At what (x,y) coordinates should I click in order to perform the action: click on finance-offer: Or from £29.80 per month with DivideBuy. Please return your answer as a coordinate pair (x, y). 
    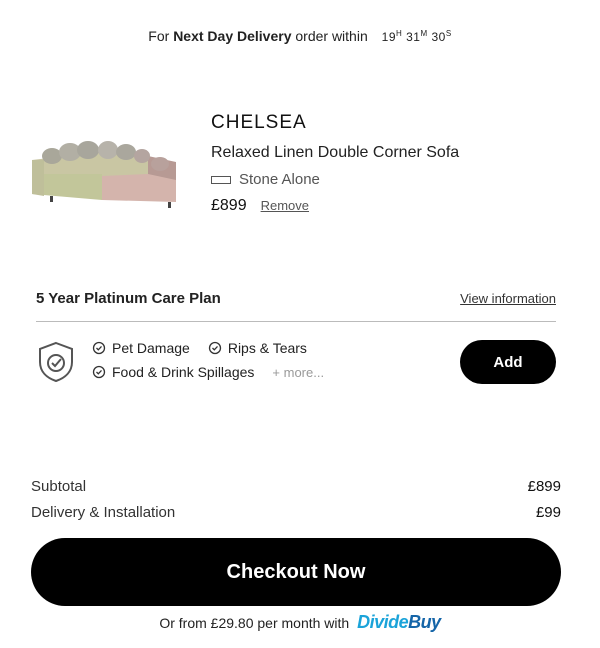
    Looking at the image, I should click on (300, 622).